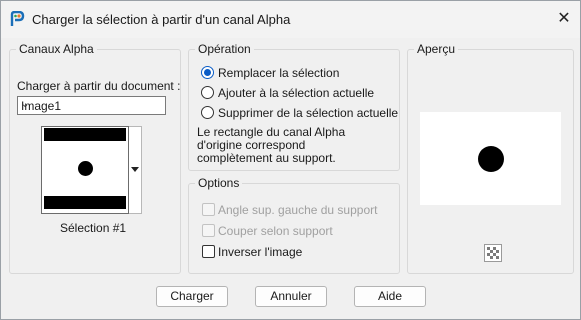 The height and width of the screenshot is (320, 581). I want to click on note-line-2: d'origine correspond, so click(251, 145).